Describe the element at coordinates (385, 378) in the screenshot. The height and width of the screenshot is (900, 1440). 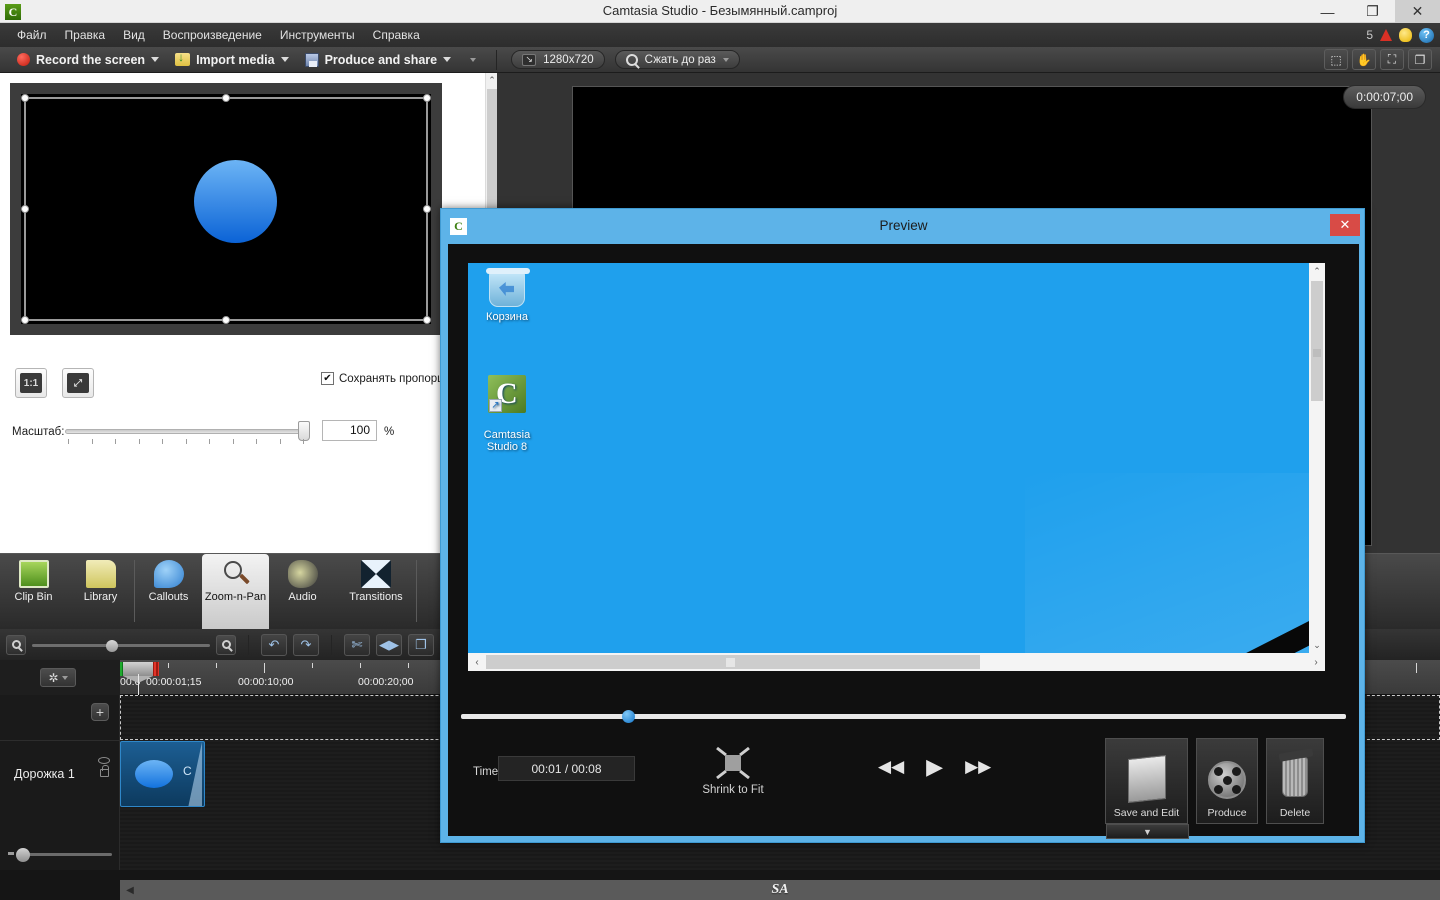
I see `keep-proportions-row: ✔ Сохранять пропорци` at that location.